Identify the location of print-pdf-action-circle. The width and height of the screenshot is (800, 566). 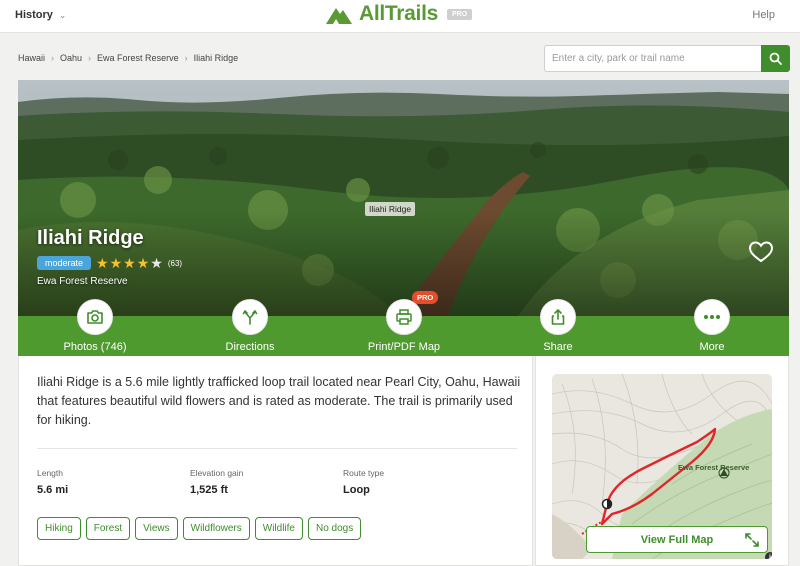
(404, 317).